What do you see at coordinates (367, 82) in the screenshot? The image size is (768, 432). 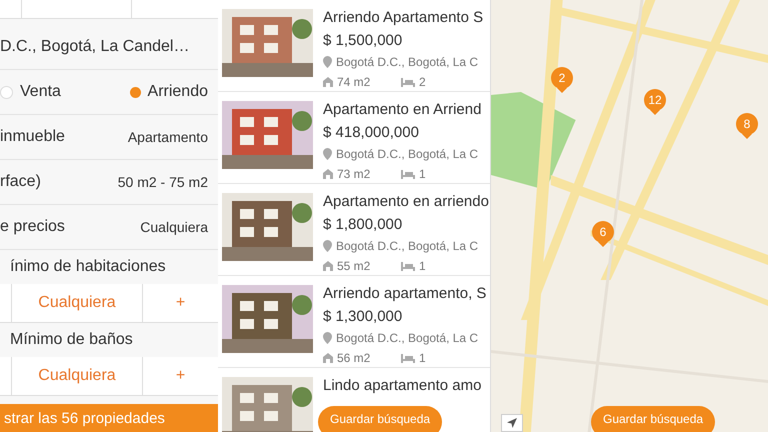 I see `listing-area: 74 m2` at bounding box center [367, 82].